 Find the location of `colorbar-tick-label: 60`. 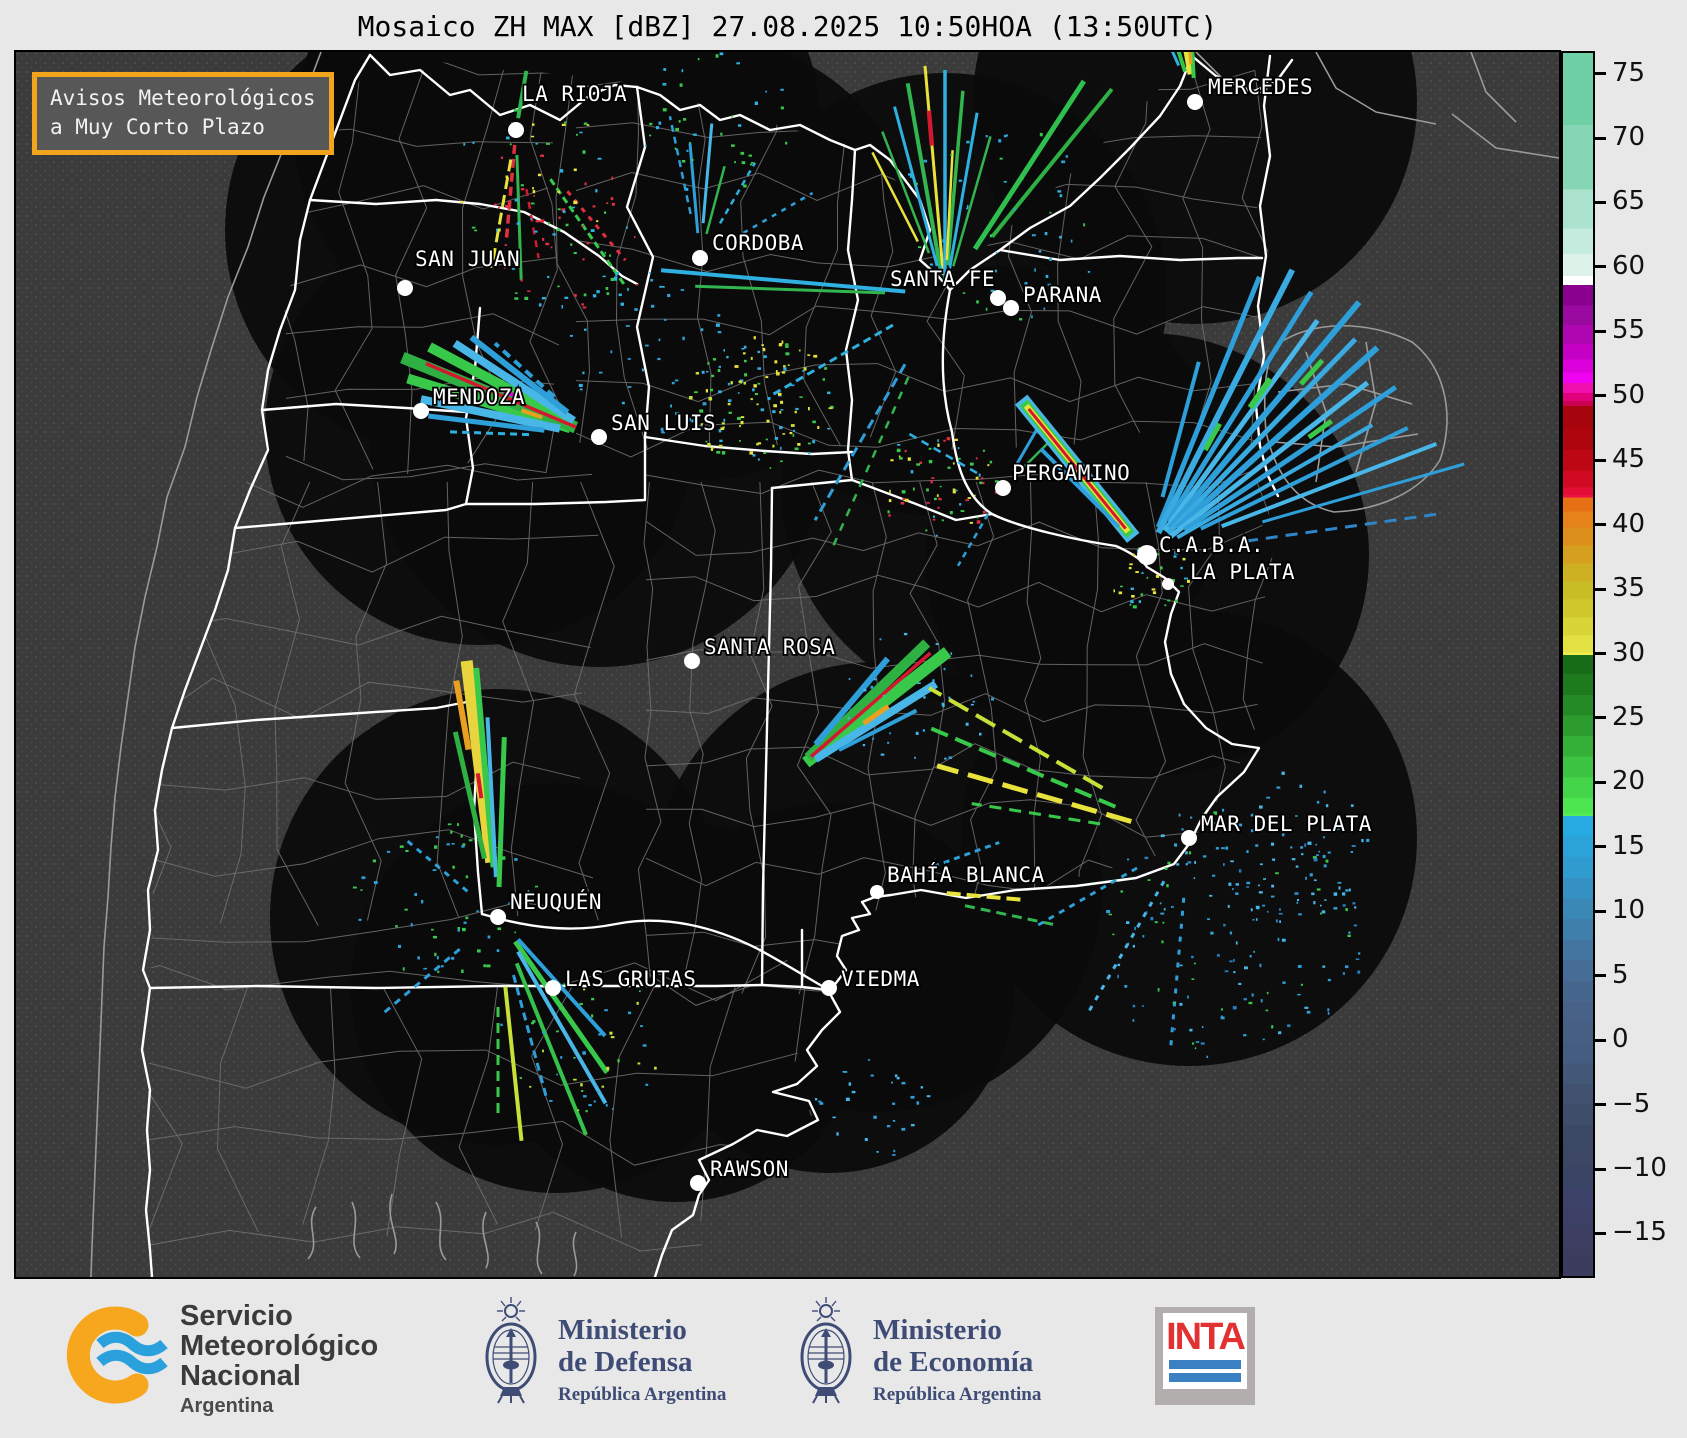

colorbar-tick-label: 60 is located at coordinates (1629, 265).